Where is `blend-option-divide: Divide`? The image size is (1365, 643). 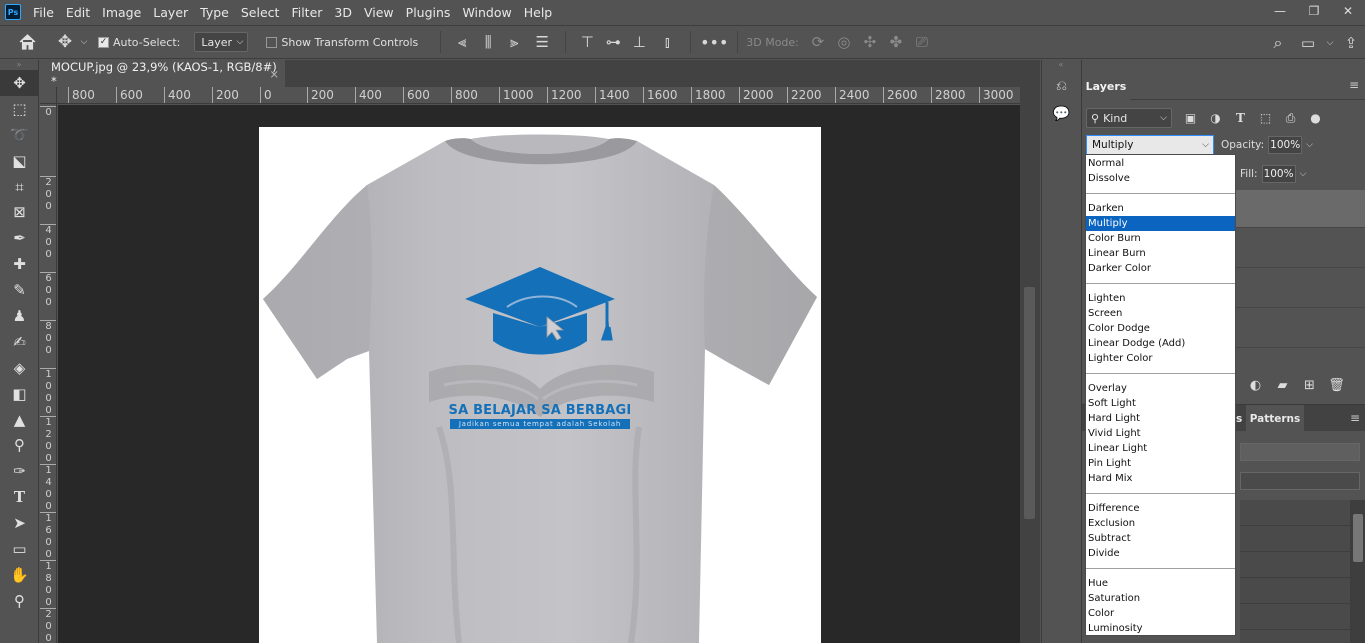 blend-option-divide: Divide is located at coordinates (1160, 553).